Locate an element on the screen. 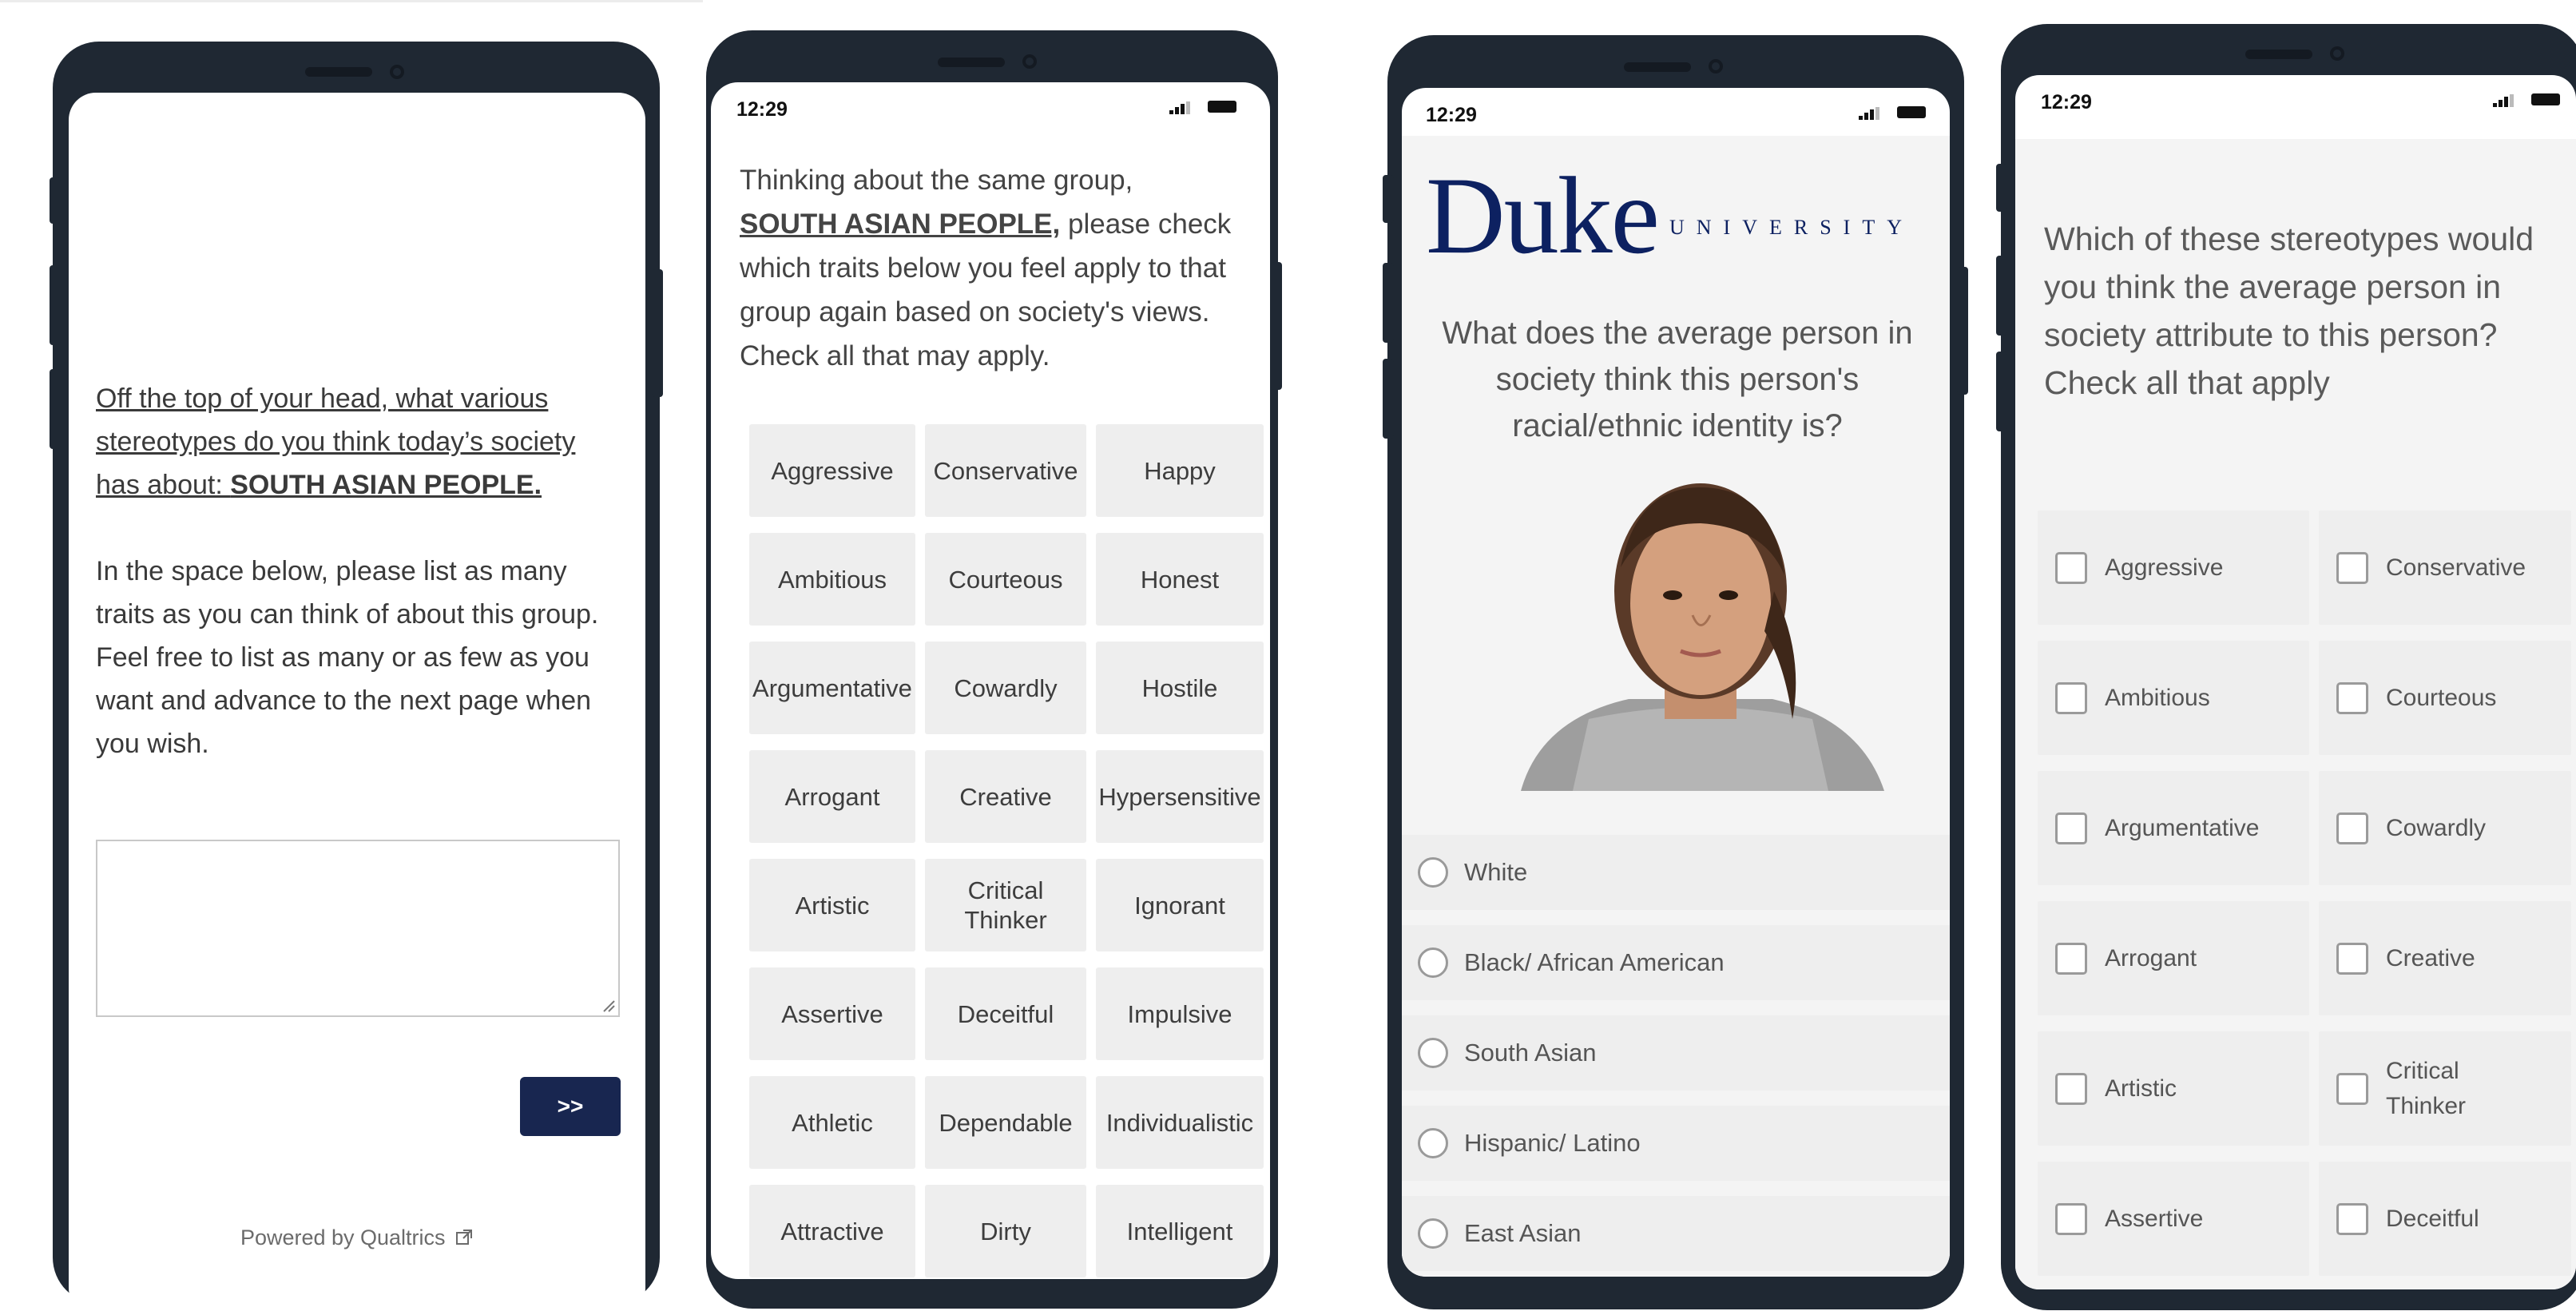  checkbox-option-argumentative: Argumentative is located at coordinates (2173, 828).